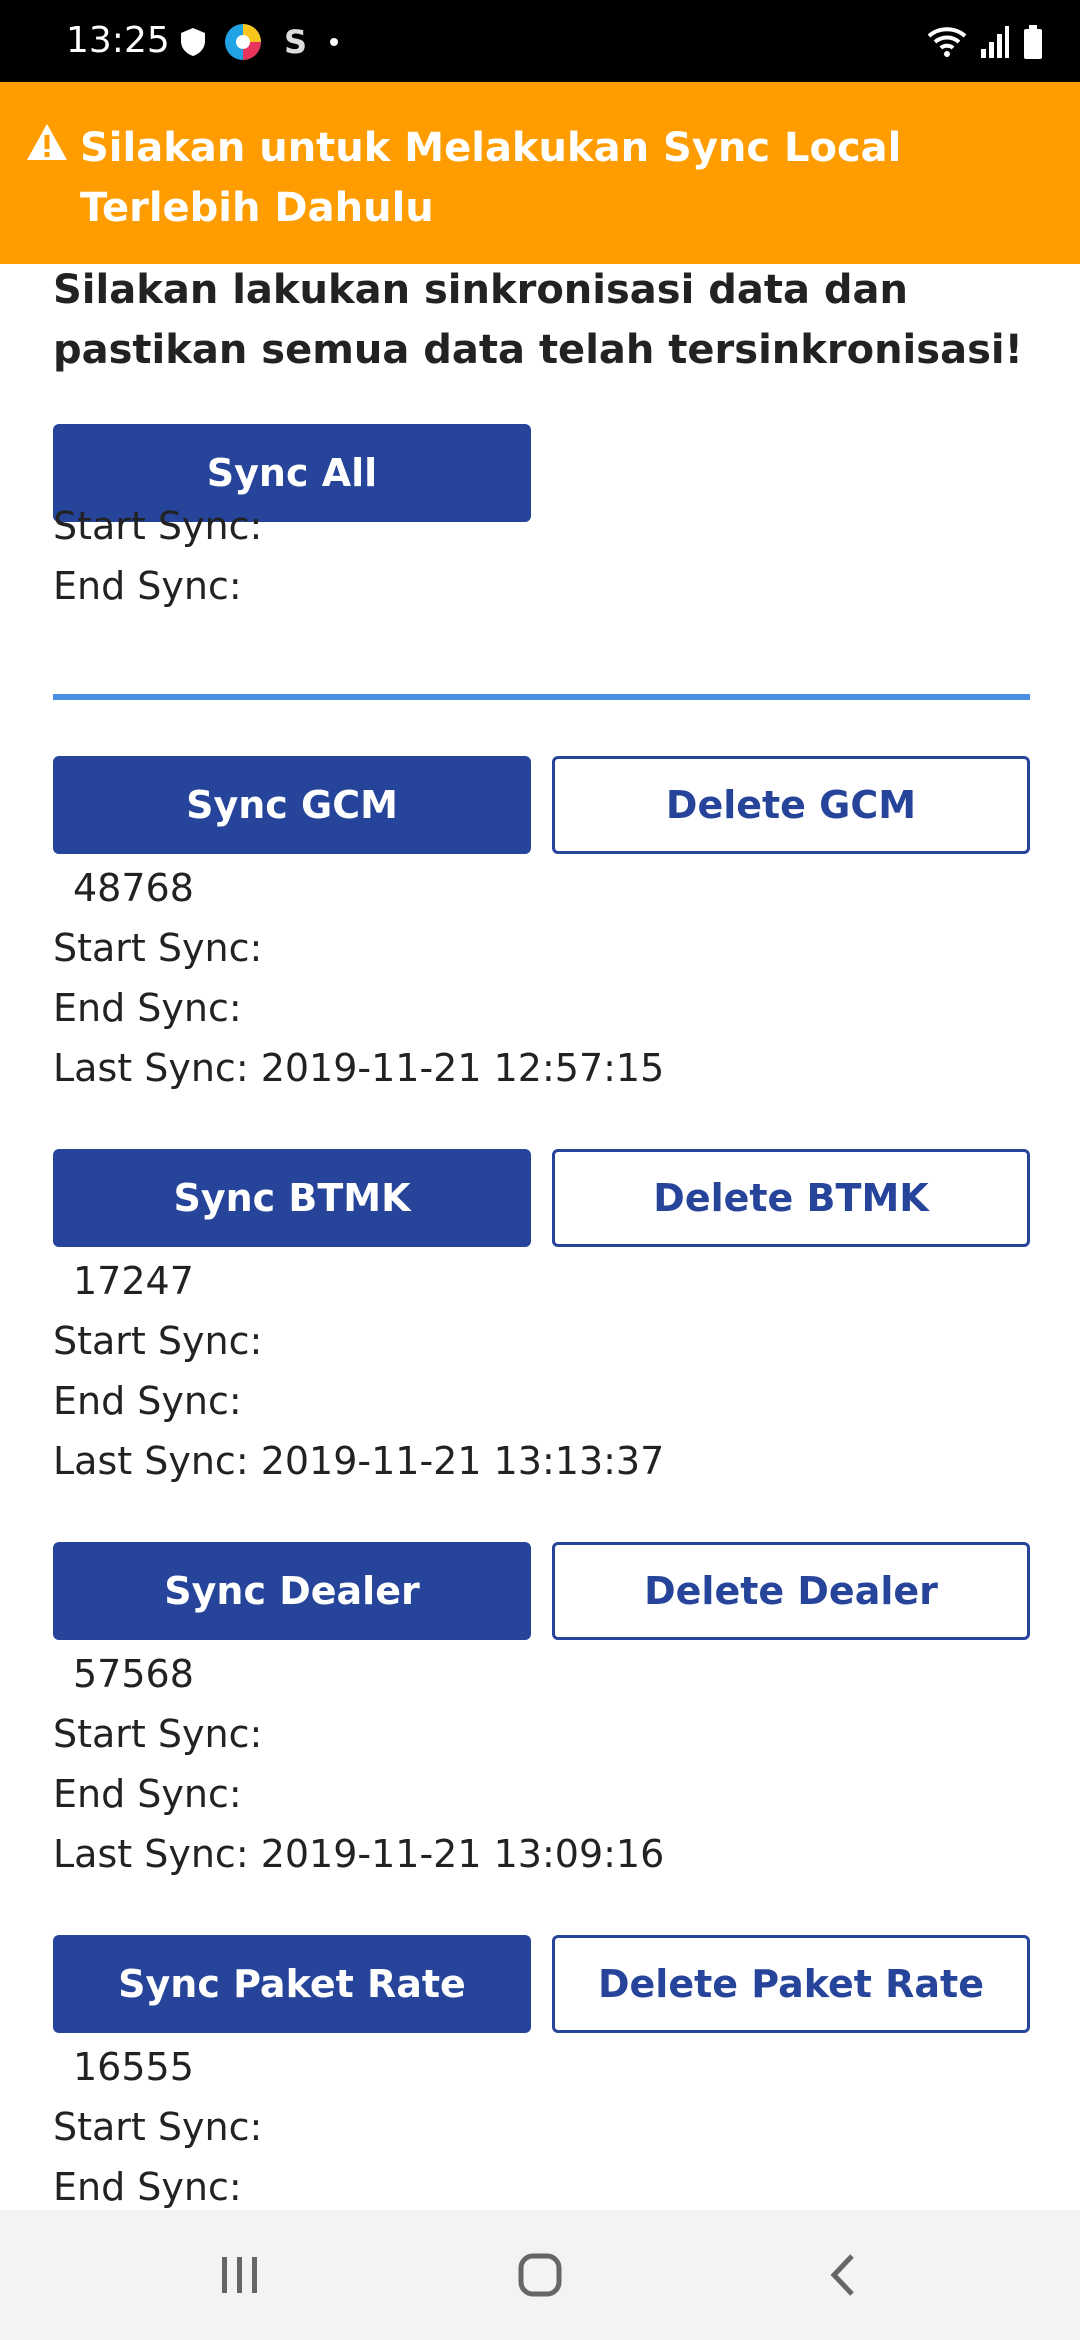 This screenshot has width=1080, height=2340. What do you see at coordinates (133, 1674) in the screenshot?
I see `dealer-count: 57568` at bounding box center [133, 1674].